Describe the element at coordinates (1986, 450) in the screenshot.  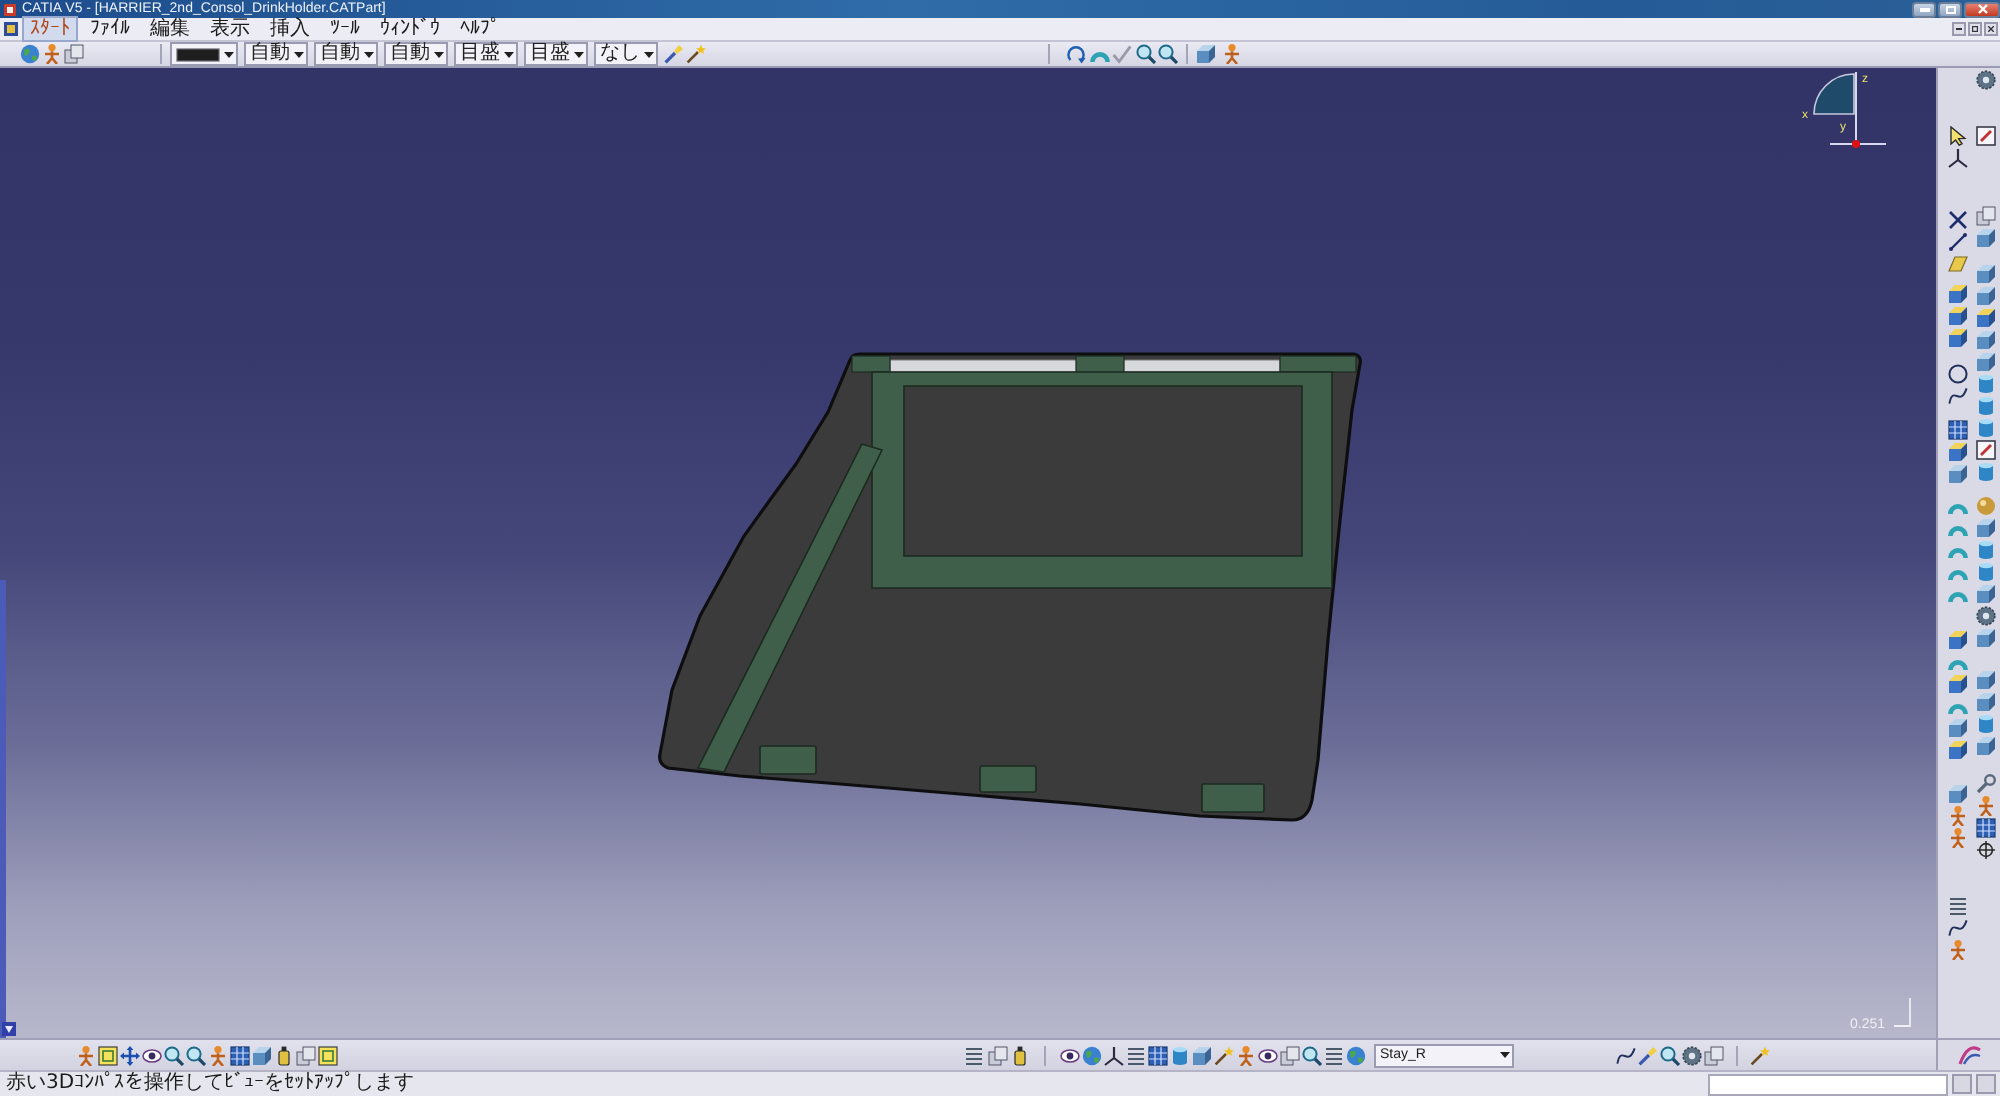
I see `pencil-square-icon` at that location.